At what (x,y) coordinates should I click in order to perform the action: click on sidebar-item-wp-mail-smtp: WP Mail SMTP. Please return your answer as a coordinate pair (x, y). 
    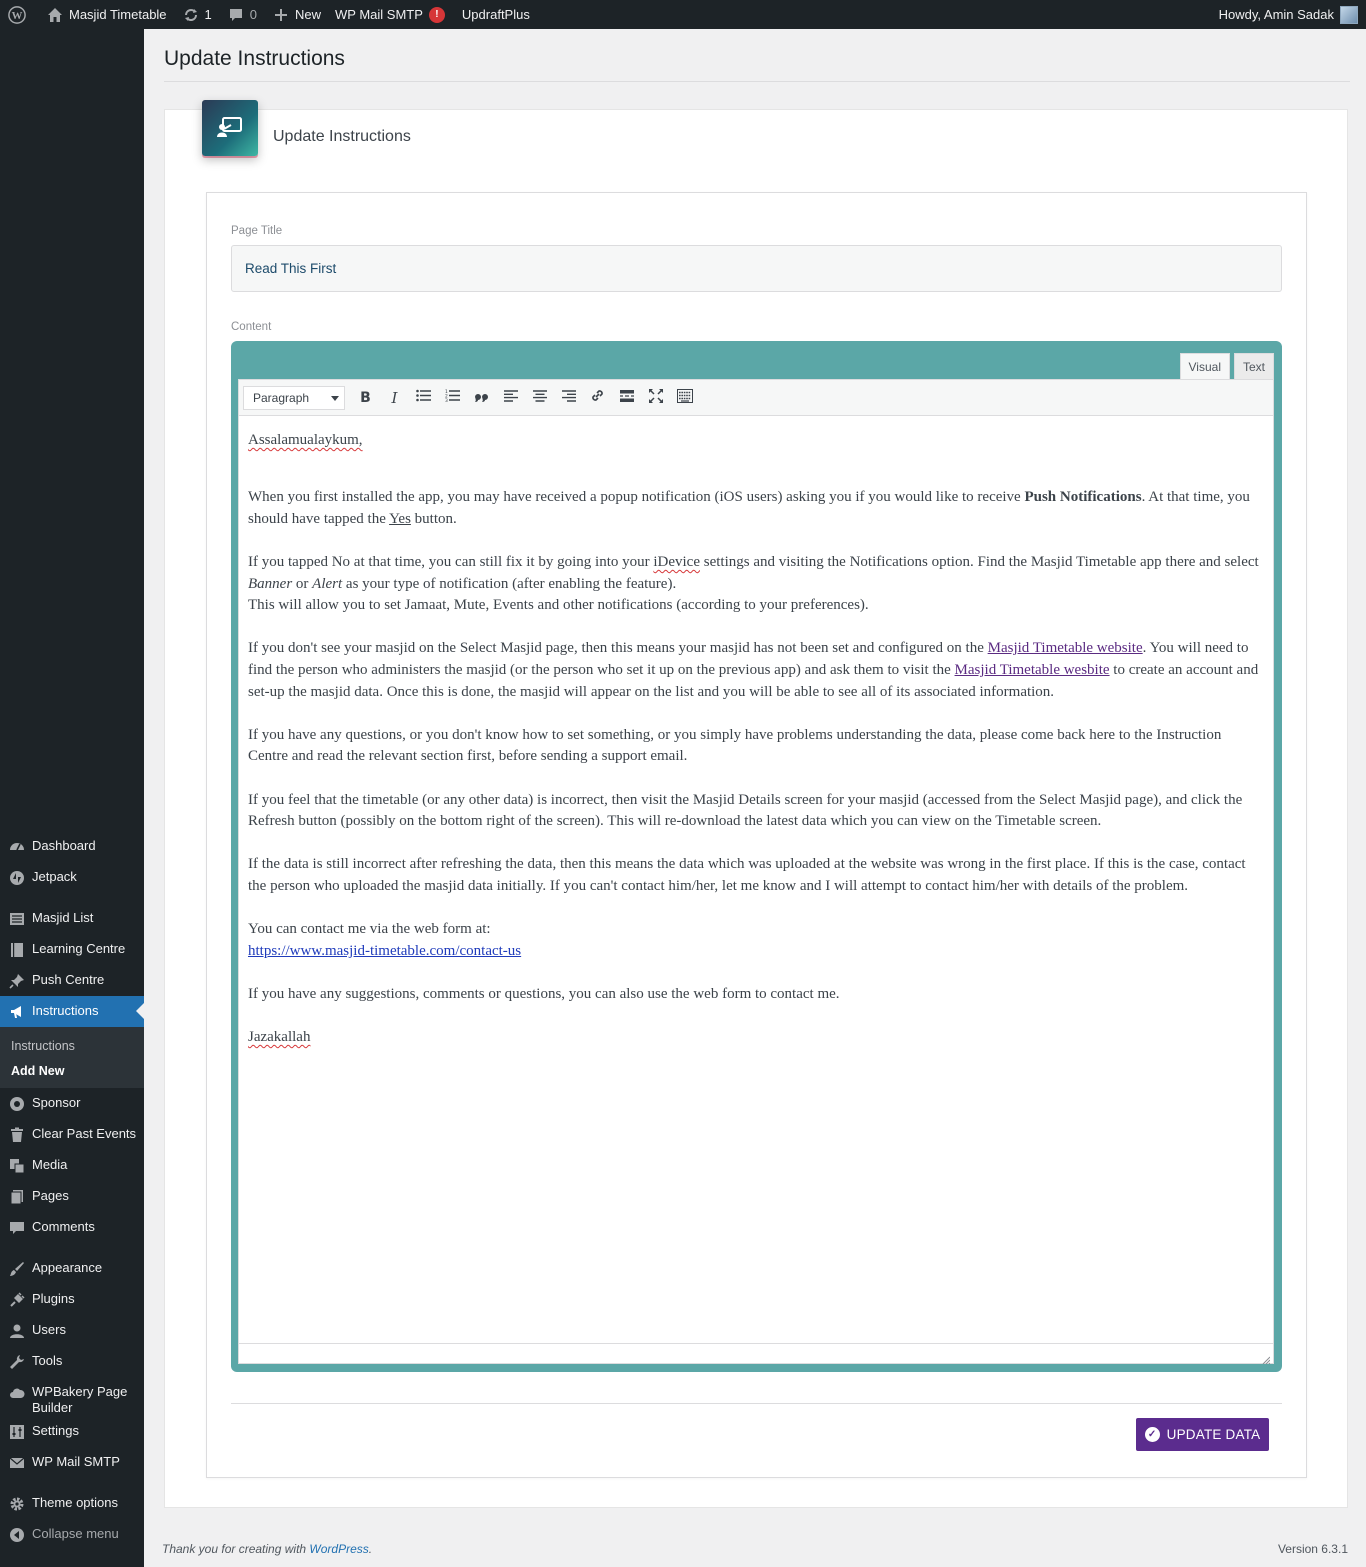
    Looking at the image, I should click on (72, 1462).